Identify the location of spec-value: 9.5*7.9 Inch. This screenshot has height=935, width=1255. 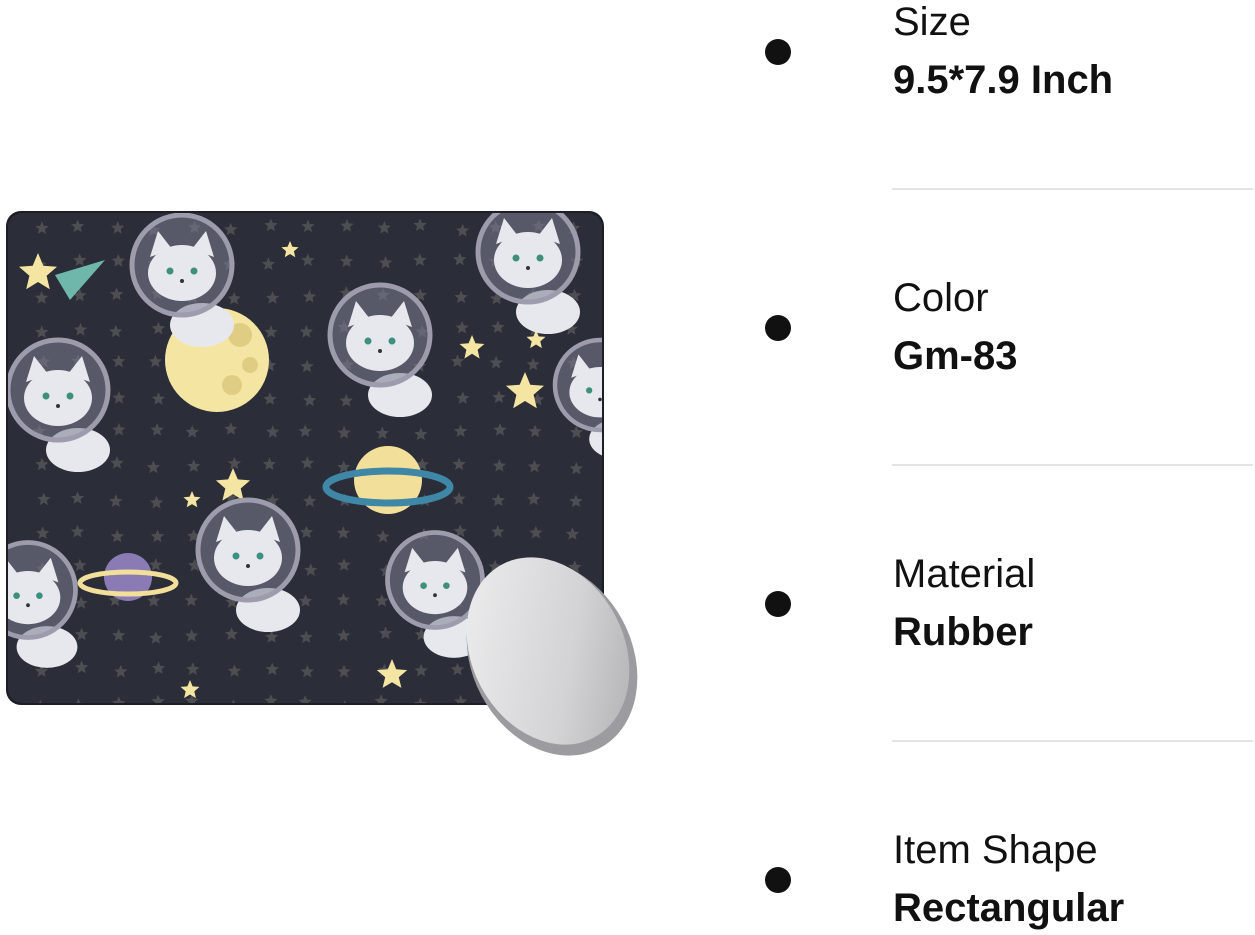
(1003, 80).